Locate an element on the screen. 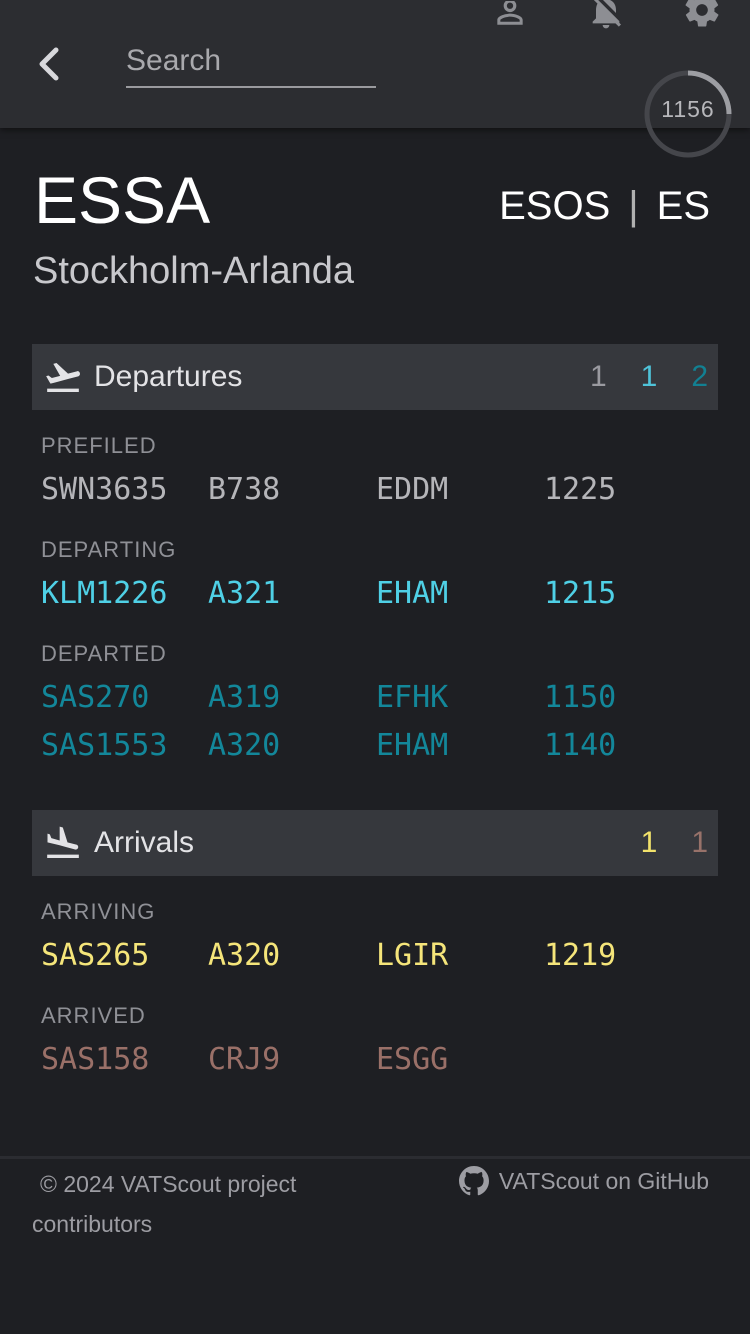 The image size is (750, 1334). account-icon is located at coordinates (510, 13).